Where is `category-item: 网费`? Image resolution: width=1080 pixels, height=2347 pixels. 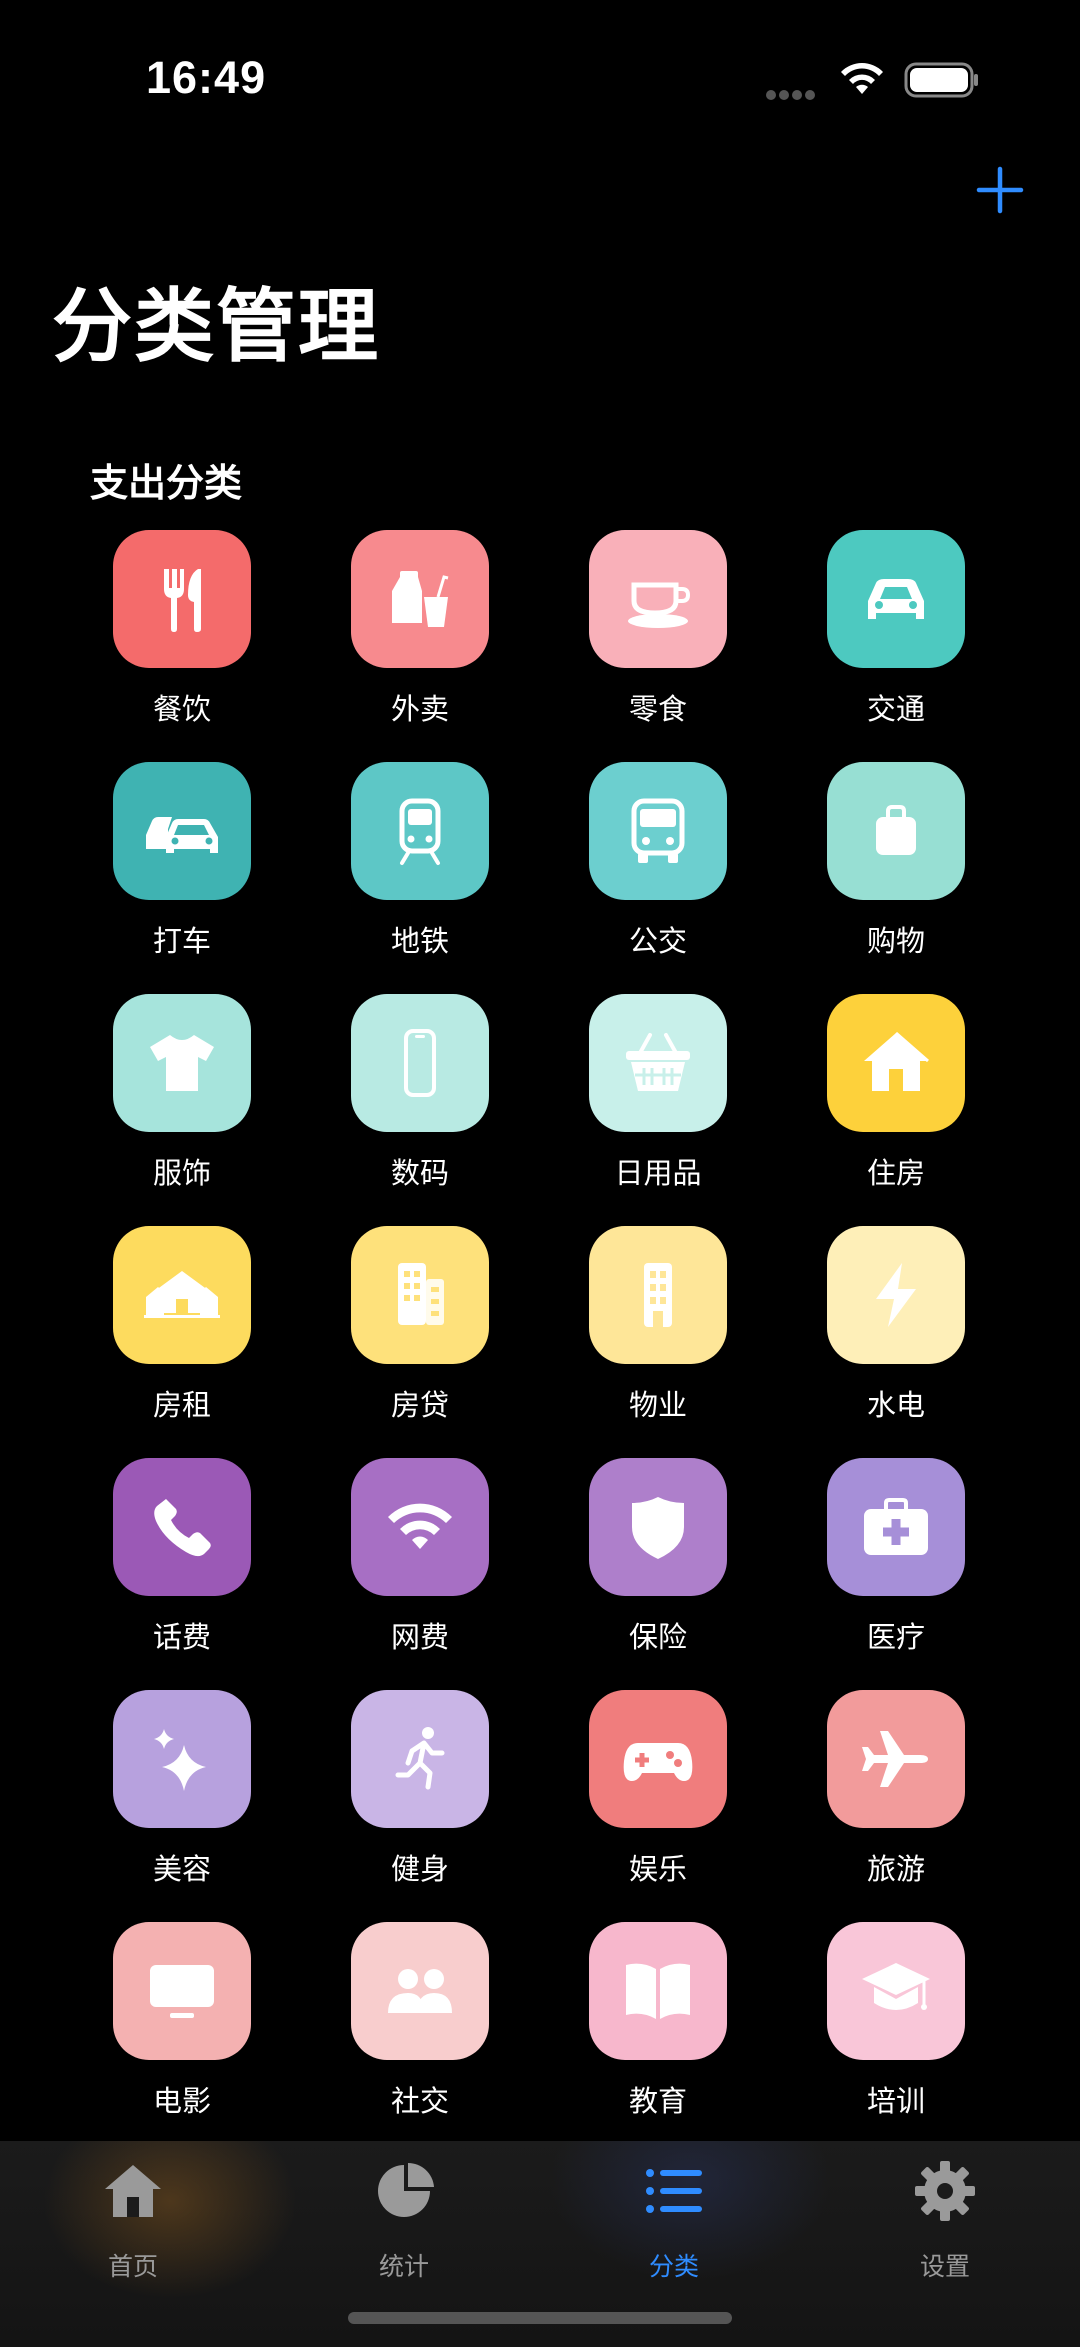 category-item: 网费 is located at coordinates (420, 1558).